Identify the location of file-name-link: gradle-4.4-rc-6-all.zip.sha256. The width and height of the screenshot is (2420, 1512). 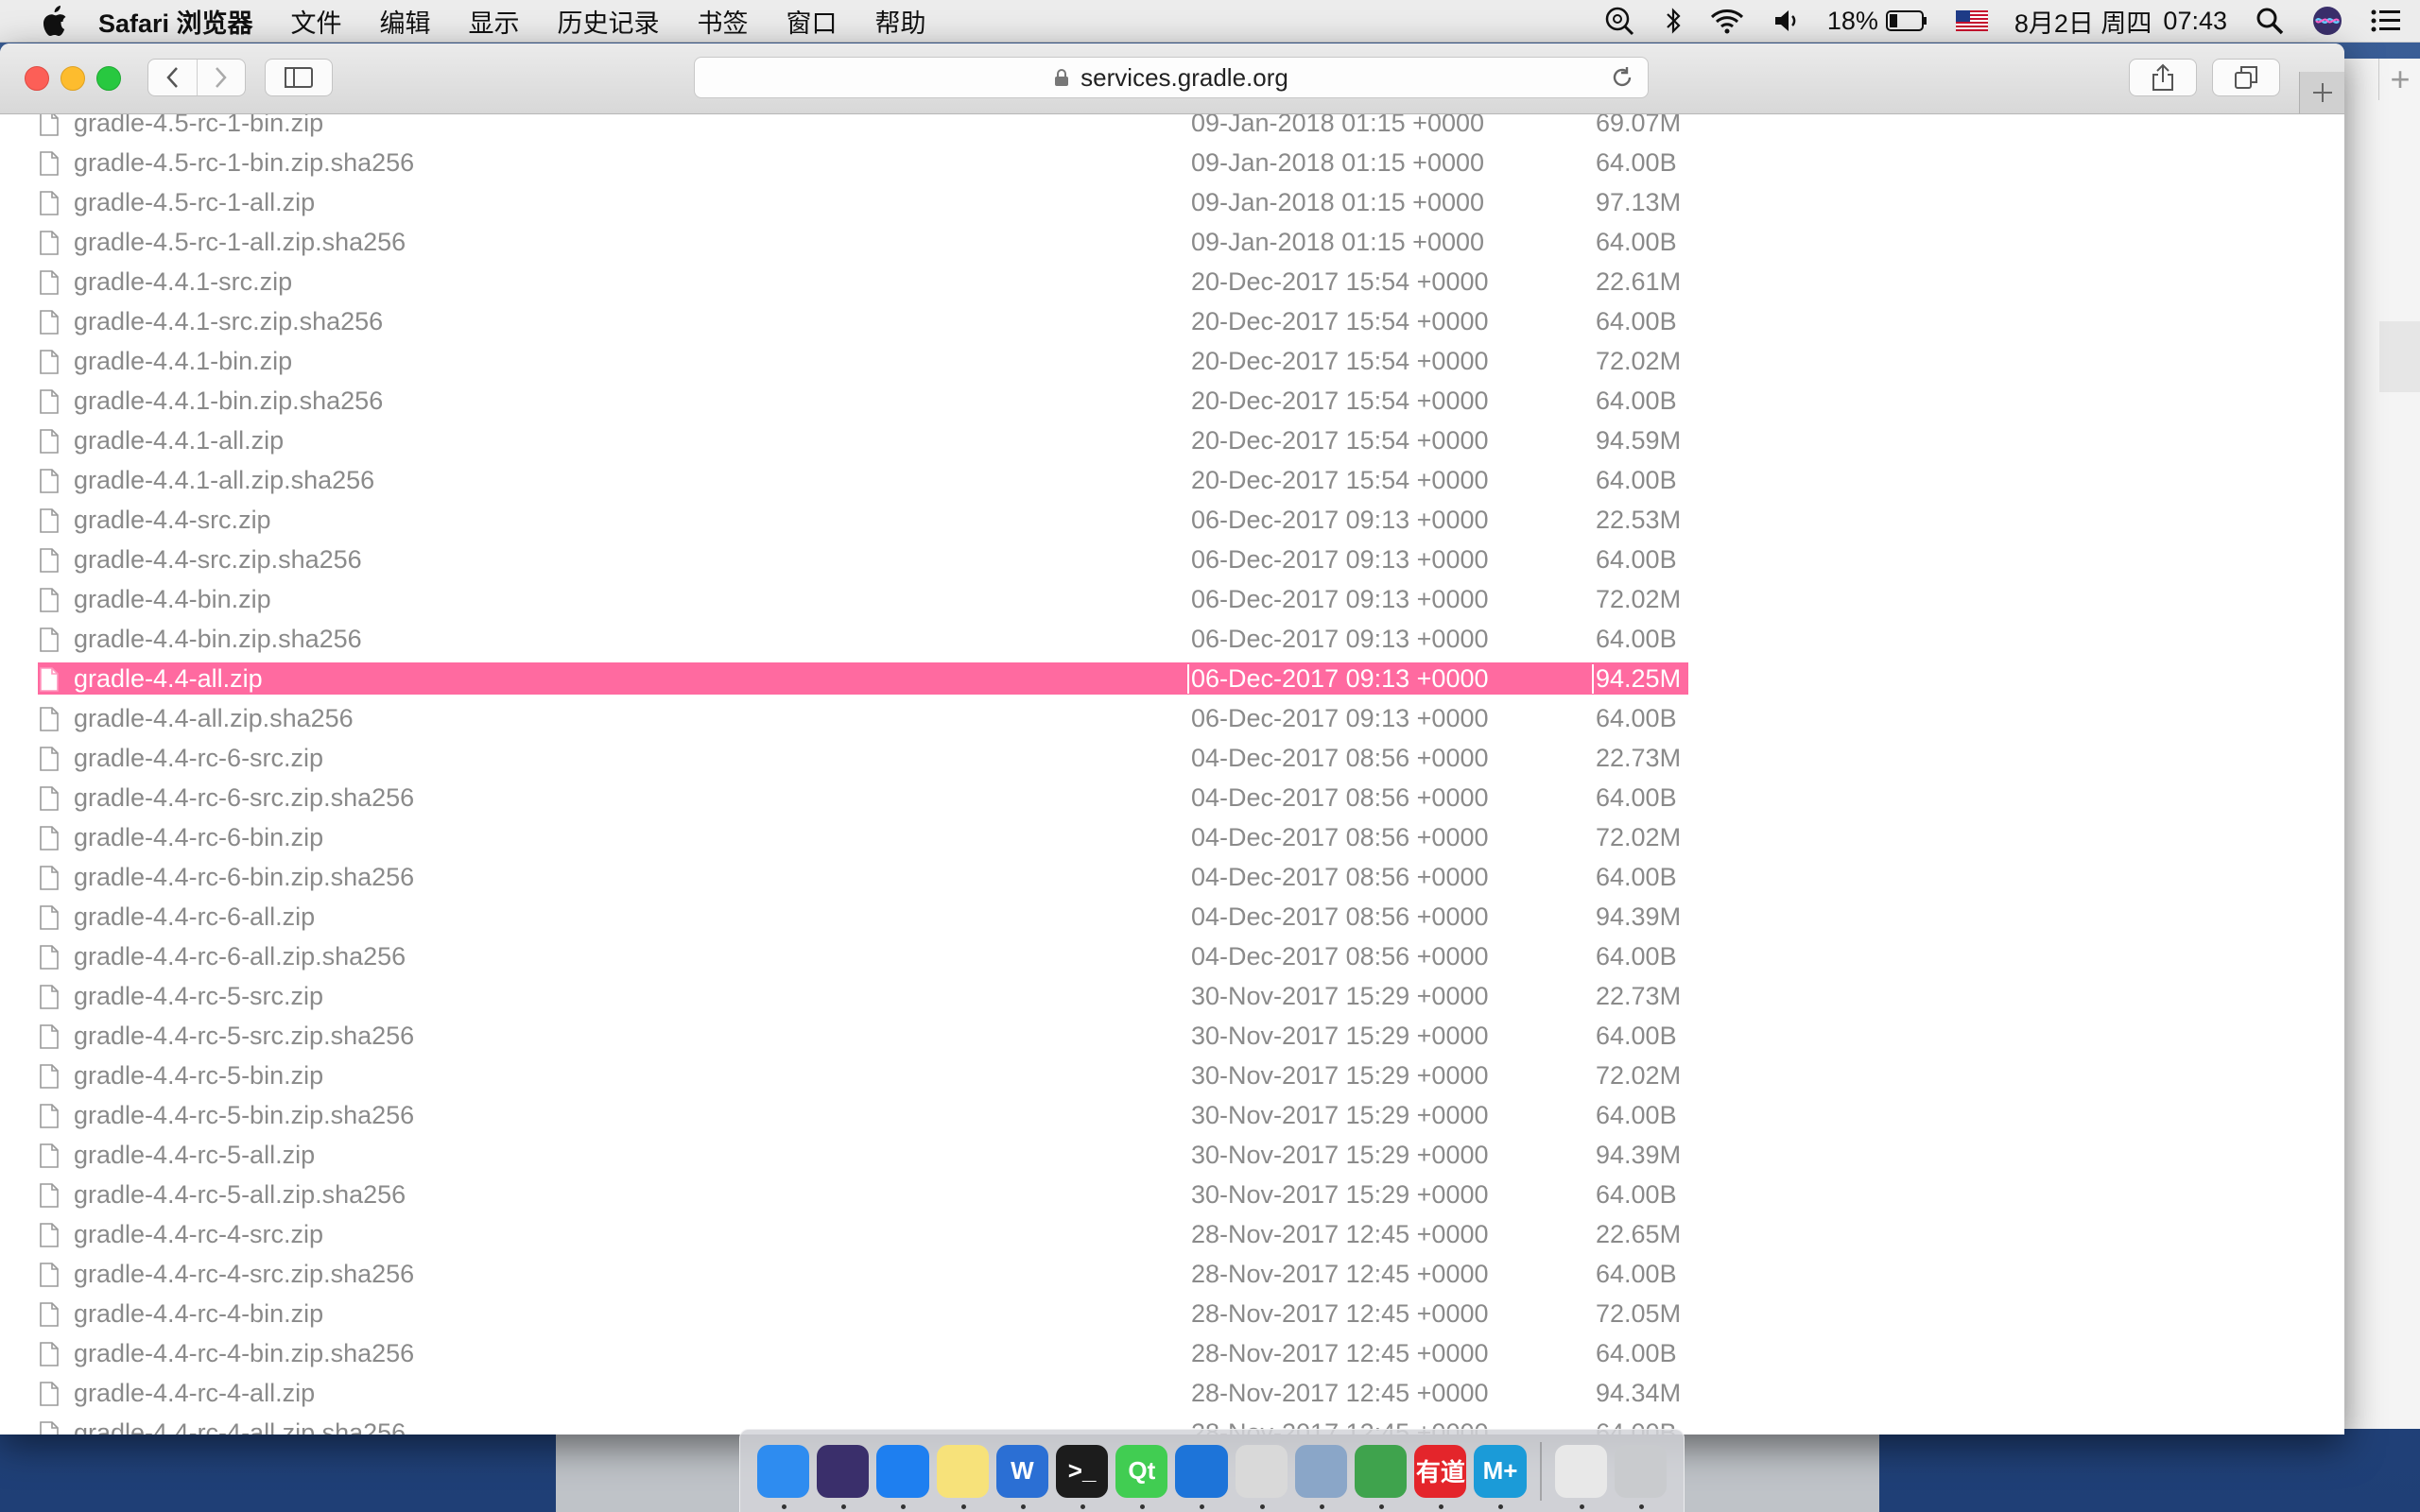
(240, 956).